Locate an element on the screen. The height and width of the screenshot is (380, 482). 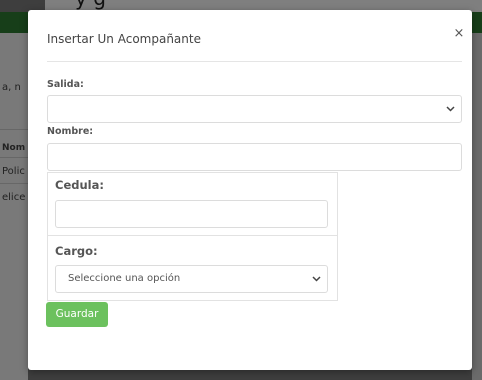
salida-label: Salida: is located at coordinates (65, 84).